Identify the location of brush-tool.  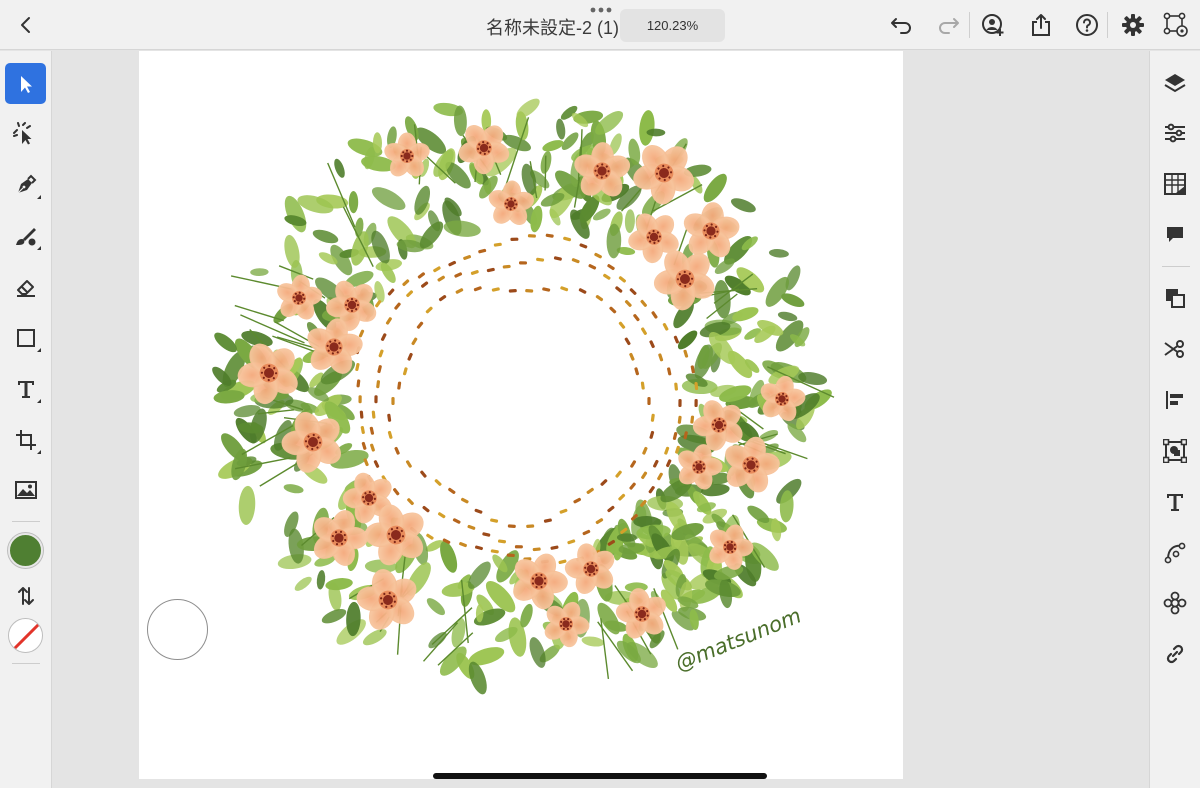
(25, 235).